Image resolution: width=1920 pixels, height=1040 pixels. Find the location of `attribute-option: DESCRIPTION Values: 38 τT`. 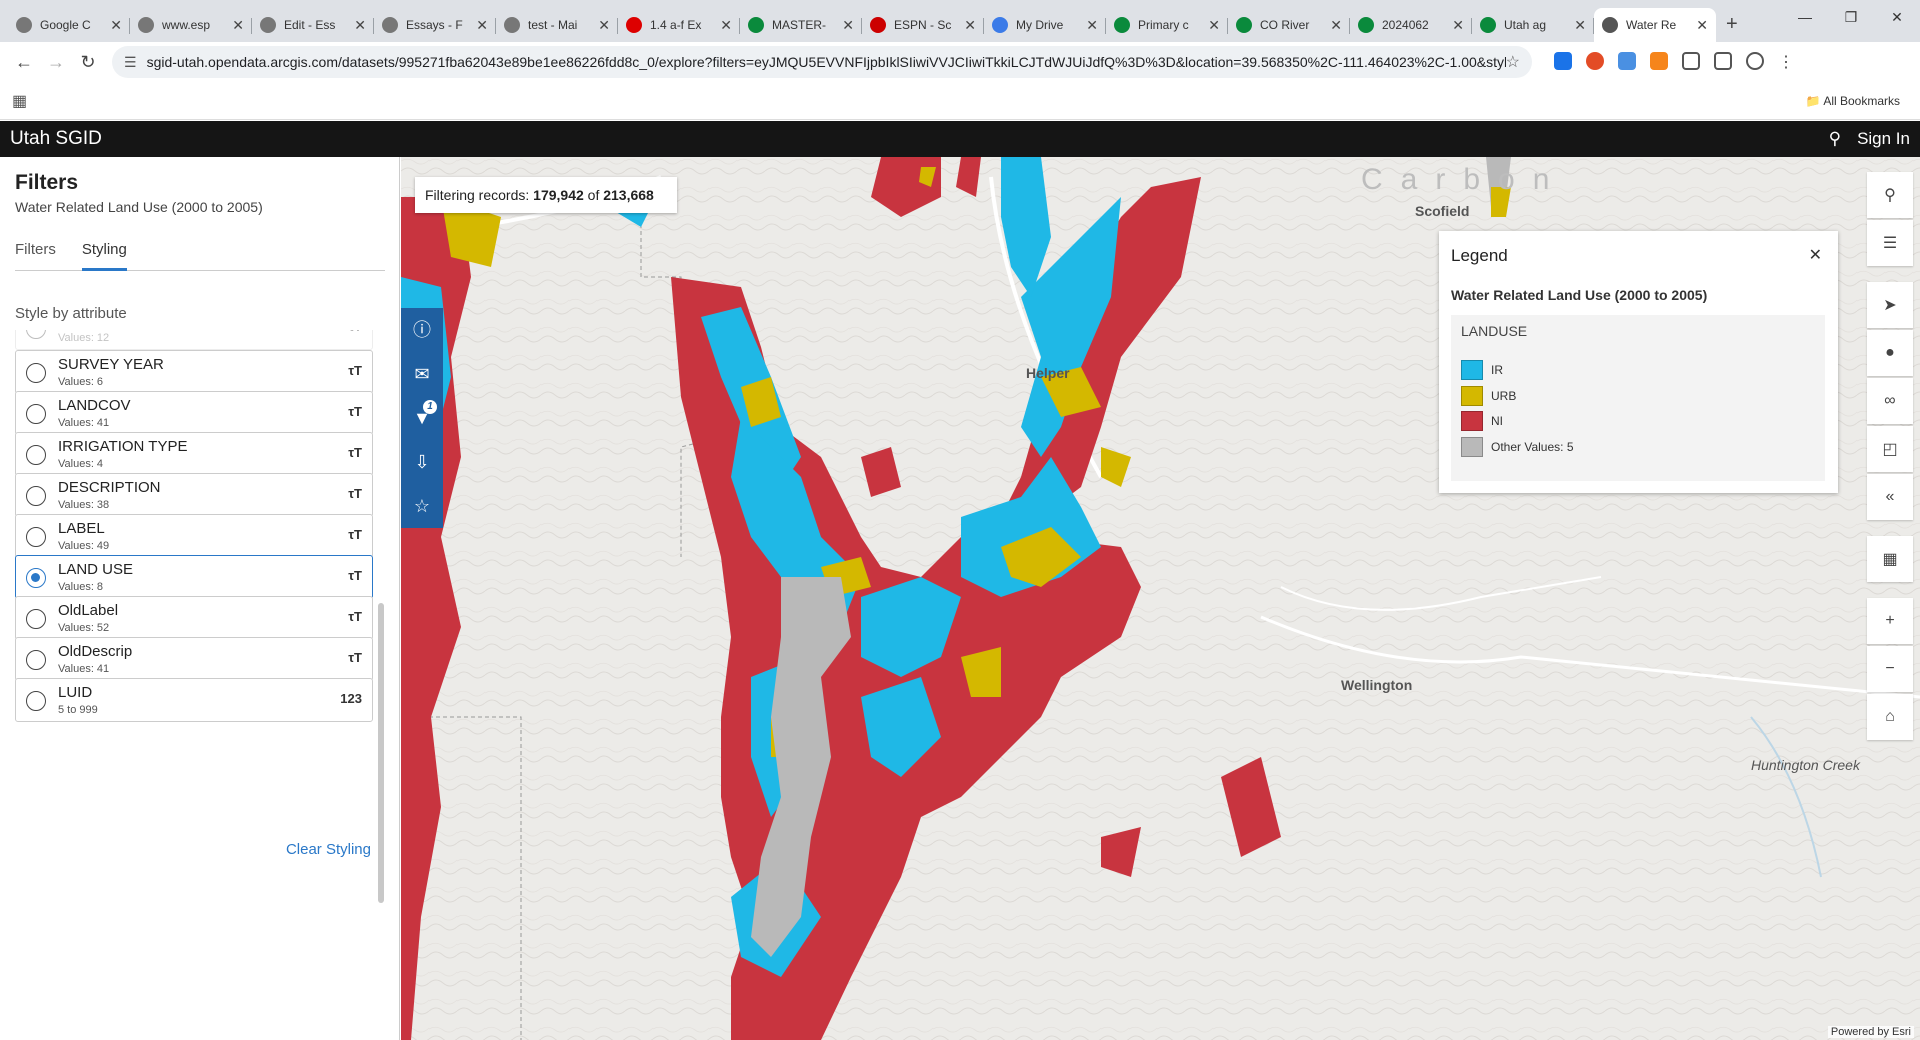

attribute-option: DESCRIPTION Values: 38 τT is located at coordinates (194, 495).